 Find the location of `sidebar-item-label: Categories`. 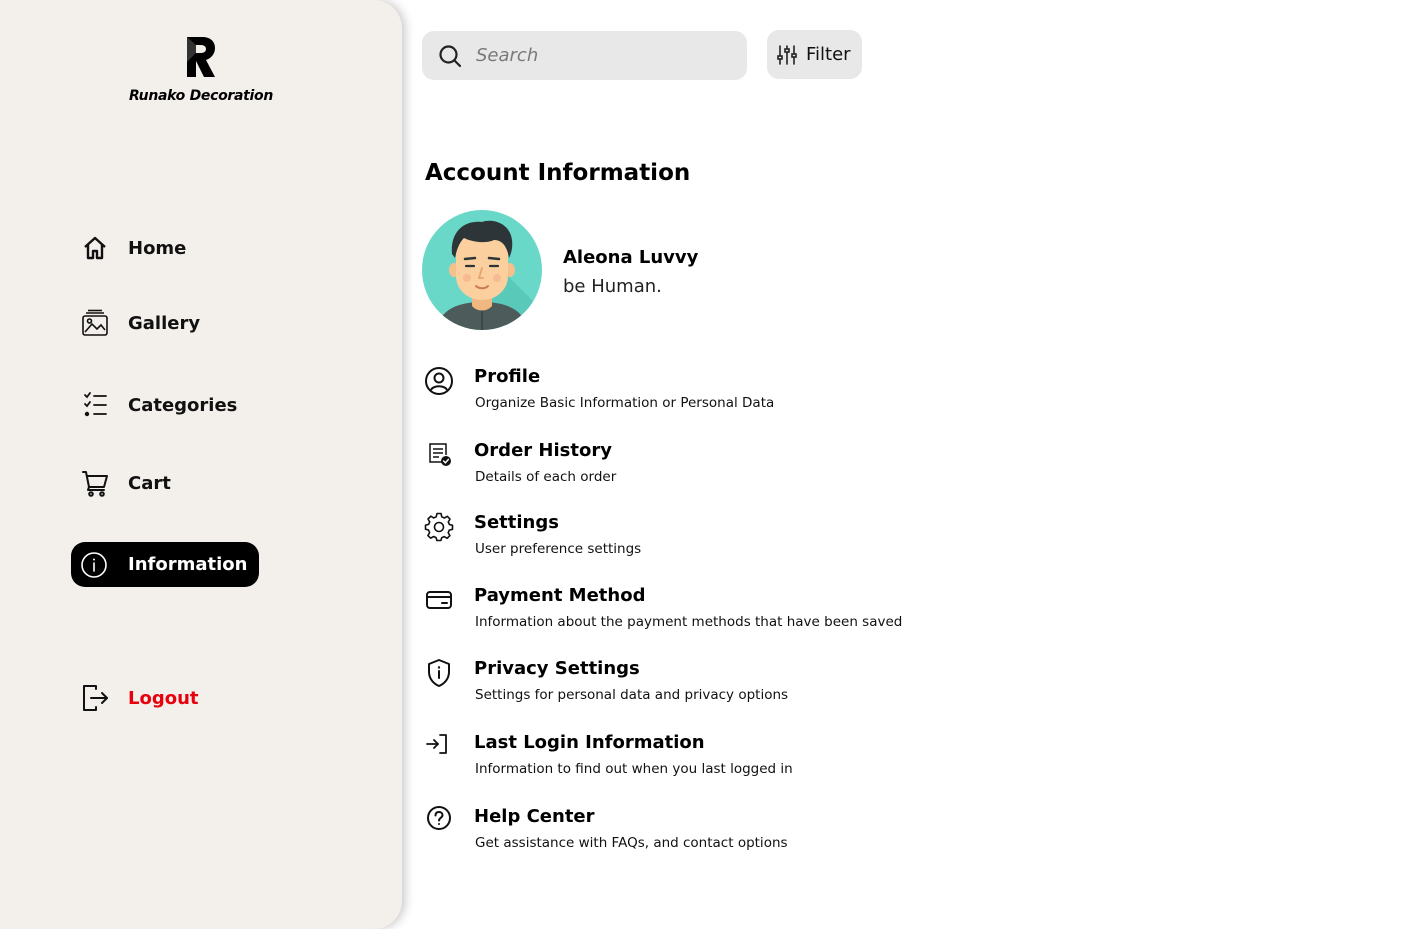

sidebar-item-label: Categories is located at coordinates (183, 405).